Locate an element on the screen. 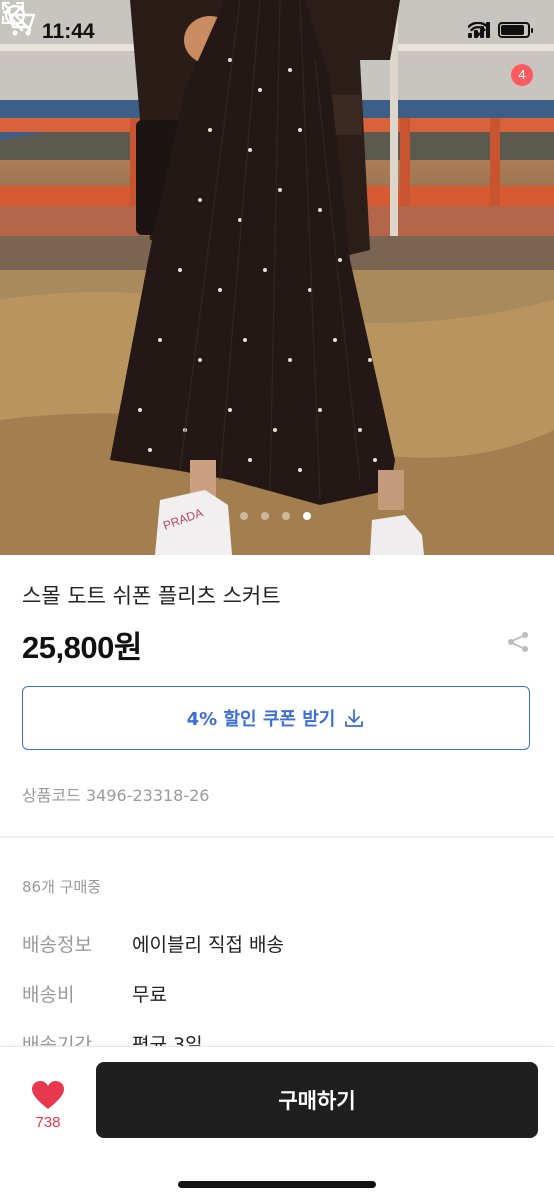 This screenshot has width=554, height=1200. cart-badge: 4 is located at coordinates (522, 75).